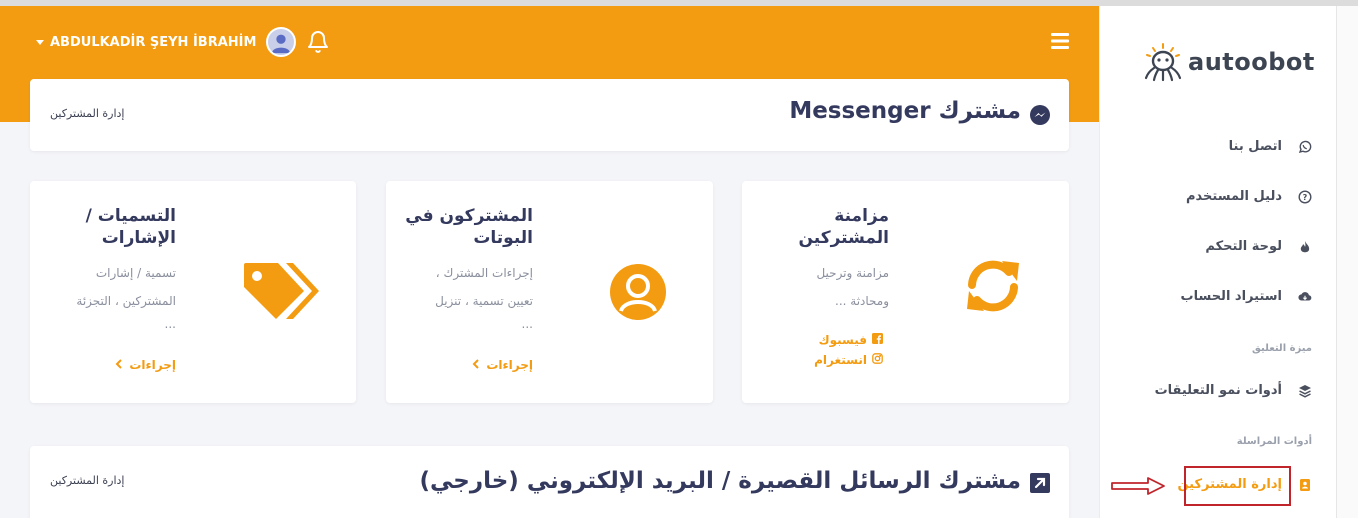  What do you see at coordinates (877, 340) in the screenshot?
I see `facebook-icon` at bounding box center [877, 340].